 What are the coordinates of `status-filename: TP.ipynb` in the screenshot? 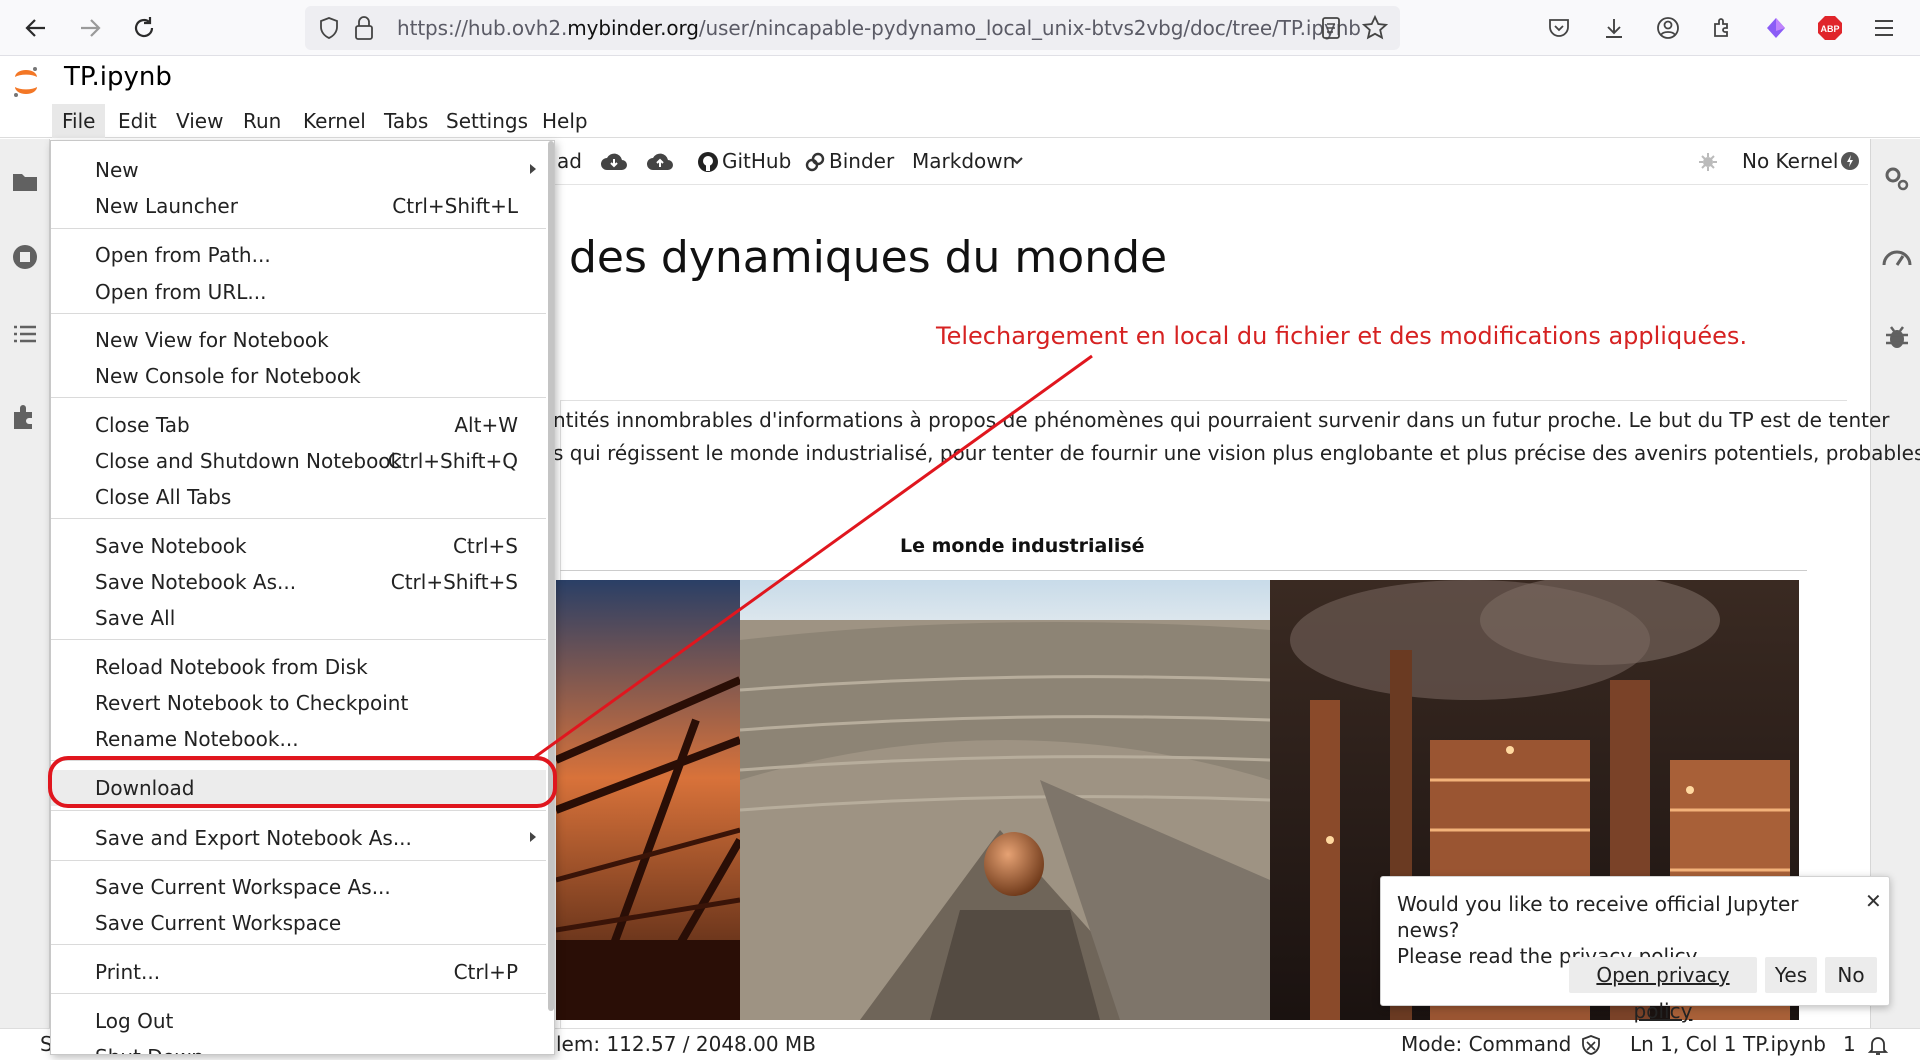 It's located at (1784, 1044).